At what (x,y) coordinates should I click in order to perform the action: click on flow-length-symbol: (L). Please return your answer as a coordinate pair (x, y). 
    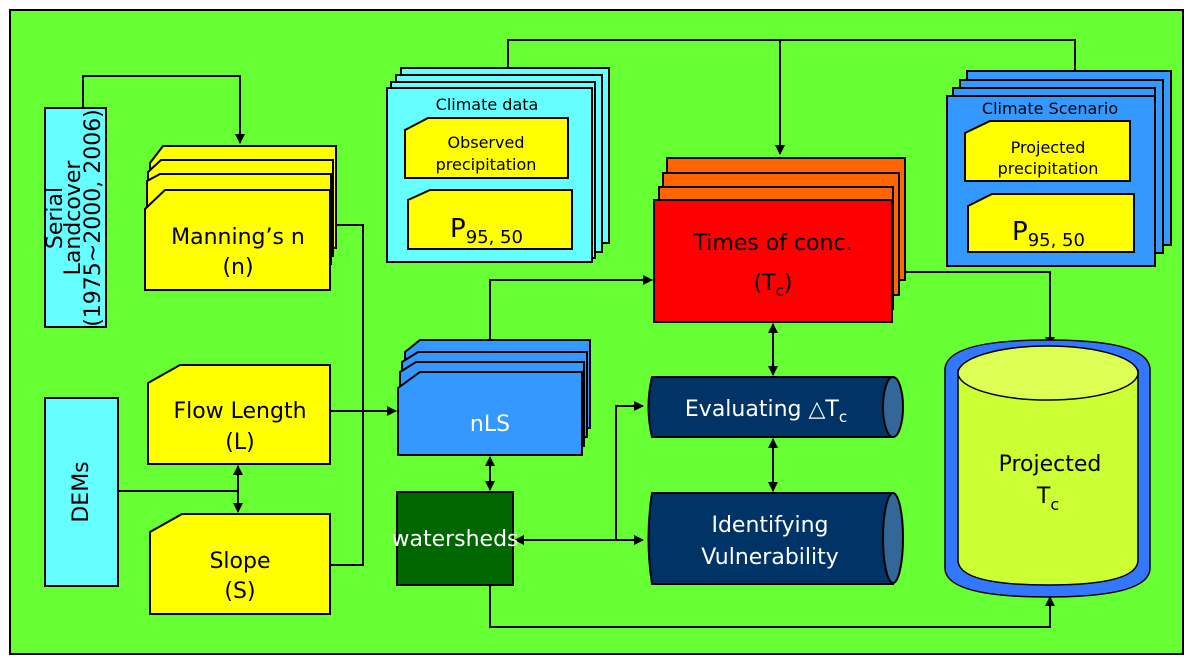
    Looking at the image, I should click on (239, 442).